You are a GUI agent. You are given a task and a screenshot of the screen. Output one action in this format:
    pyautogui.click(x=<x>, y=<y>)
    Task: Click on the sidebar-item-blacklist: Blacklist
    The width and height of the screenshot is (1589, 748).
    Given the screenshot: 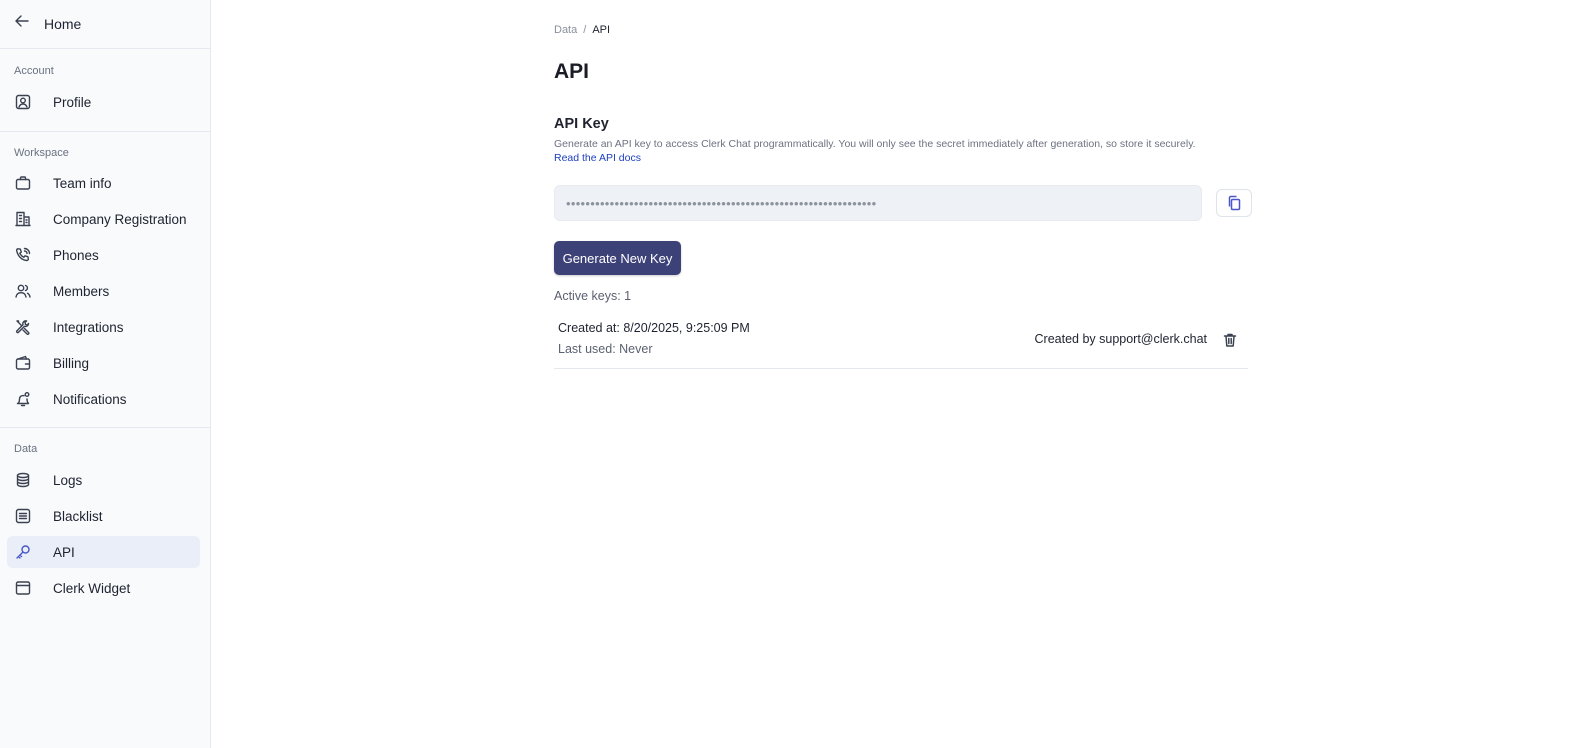 What is the action you would take?
    pyautogui.click(x=103, y=516)
    